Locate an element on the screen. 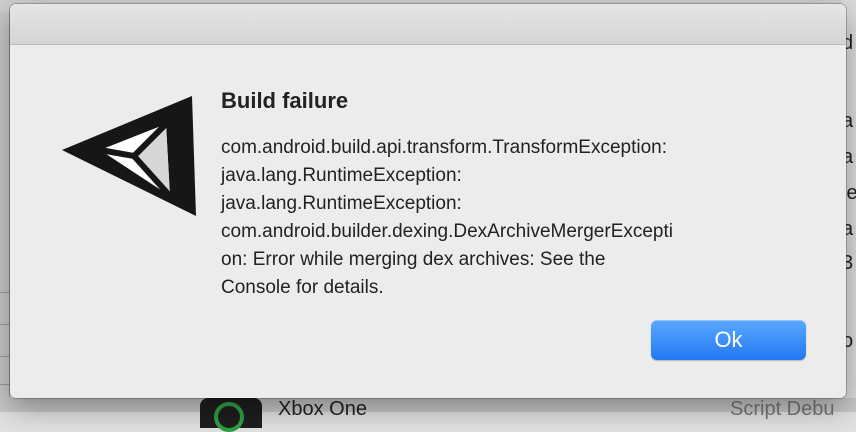  ok-button: Ok is located at coordinates (728, 340).